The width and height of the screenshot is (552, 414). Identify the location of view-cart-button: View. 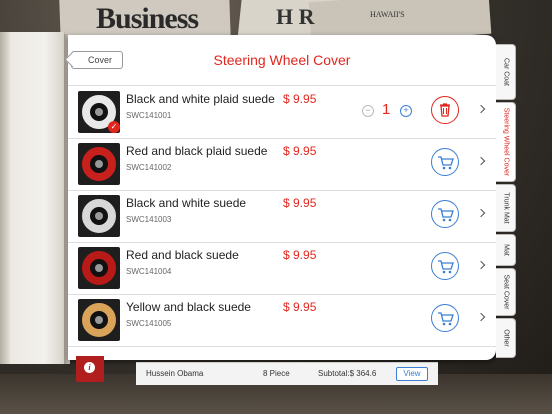
(412, 374).